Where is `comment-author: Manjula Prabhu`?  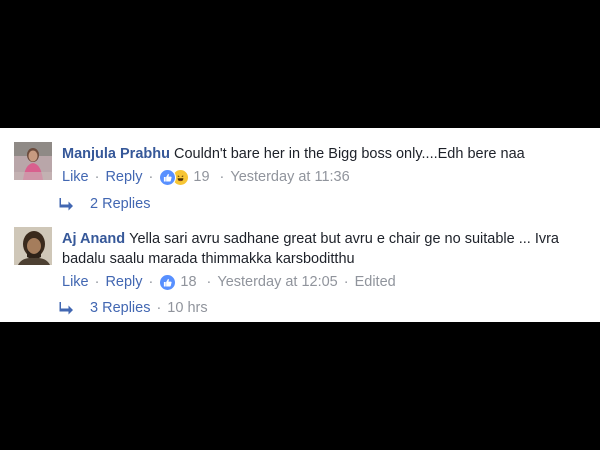
comment-author: Manjula Prabhu is located at coordinates (116, 154).